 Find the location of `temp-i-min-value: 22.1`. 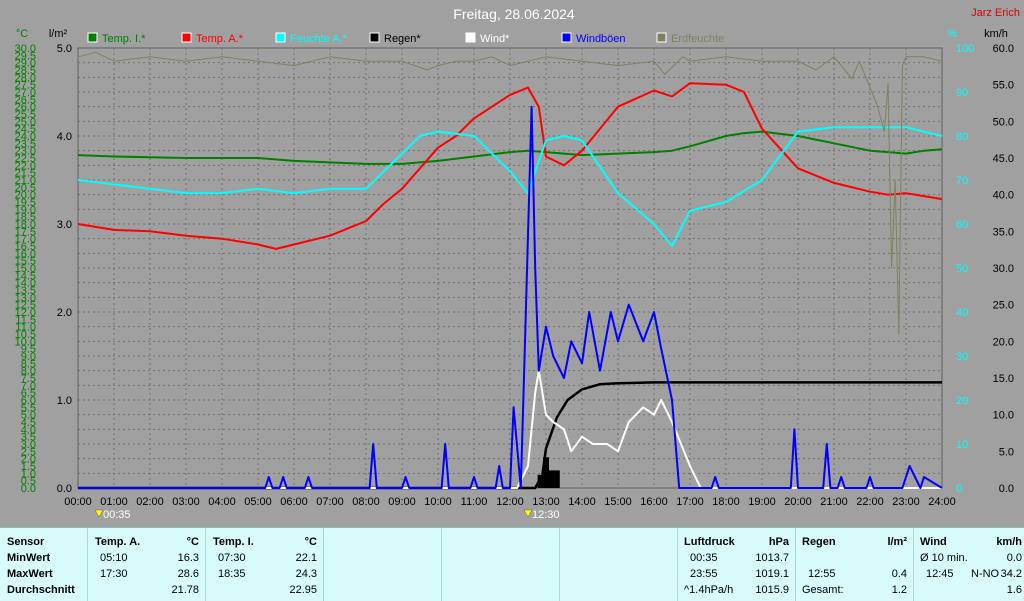

temp-i-min-value: 22.1 is located at coordinates (306, 558).